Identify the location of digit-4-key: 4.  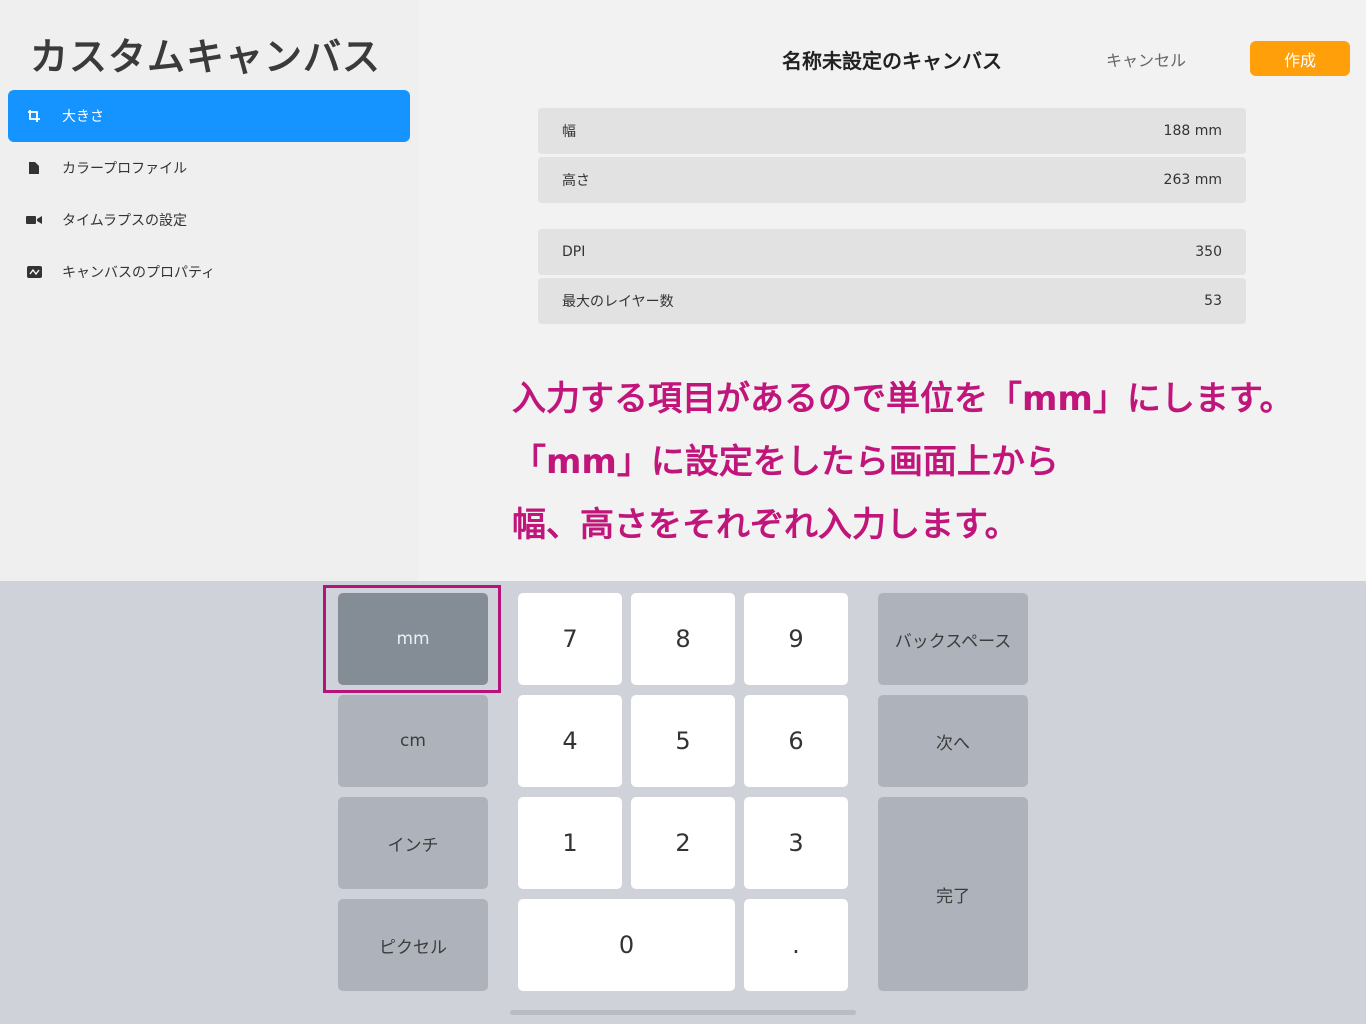
(570, 741).